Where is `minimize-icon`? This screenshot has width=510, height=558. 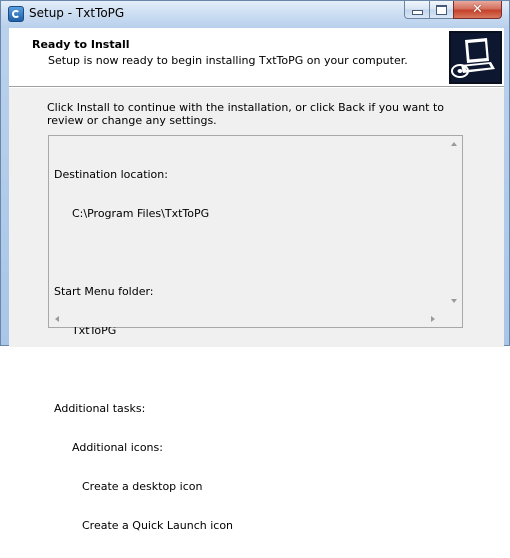 minimize-icon is located at coordinates (417, 12).